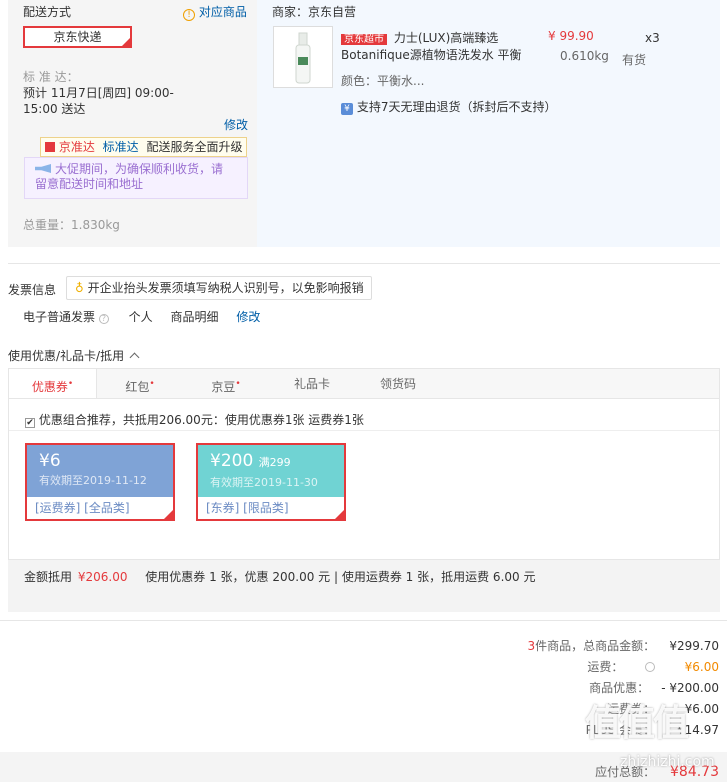 The width and height of the screenshot is (727, 782). I want to click on shipping-method-button: 京东快递, so click(77, 37).